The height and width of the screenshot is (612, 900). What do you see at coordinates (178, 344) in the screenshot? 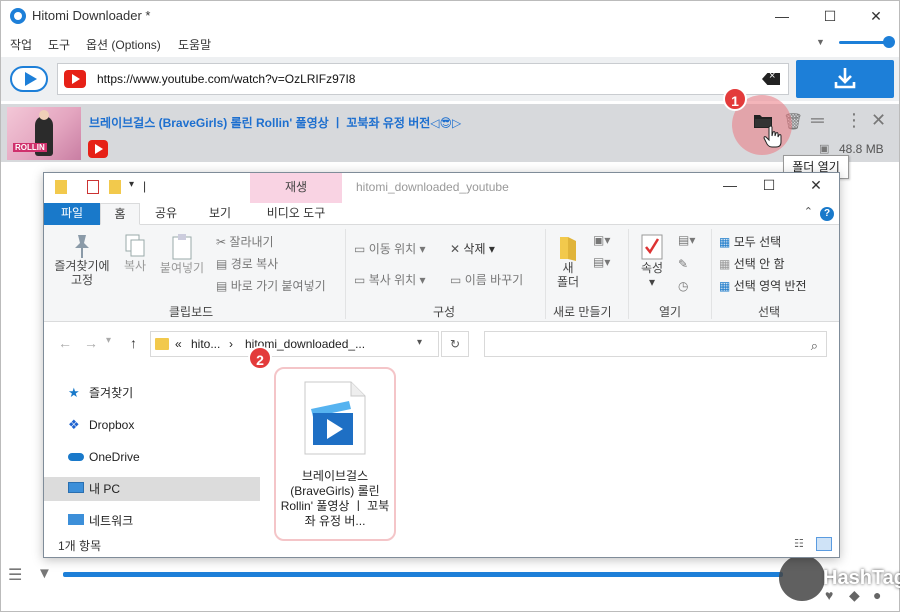
I see `address-overflow: «` at bounding box center [178, 344].